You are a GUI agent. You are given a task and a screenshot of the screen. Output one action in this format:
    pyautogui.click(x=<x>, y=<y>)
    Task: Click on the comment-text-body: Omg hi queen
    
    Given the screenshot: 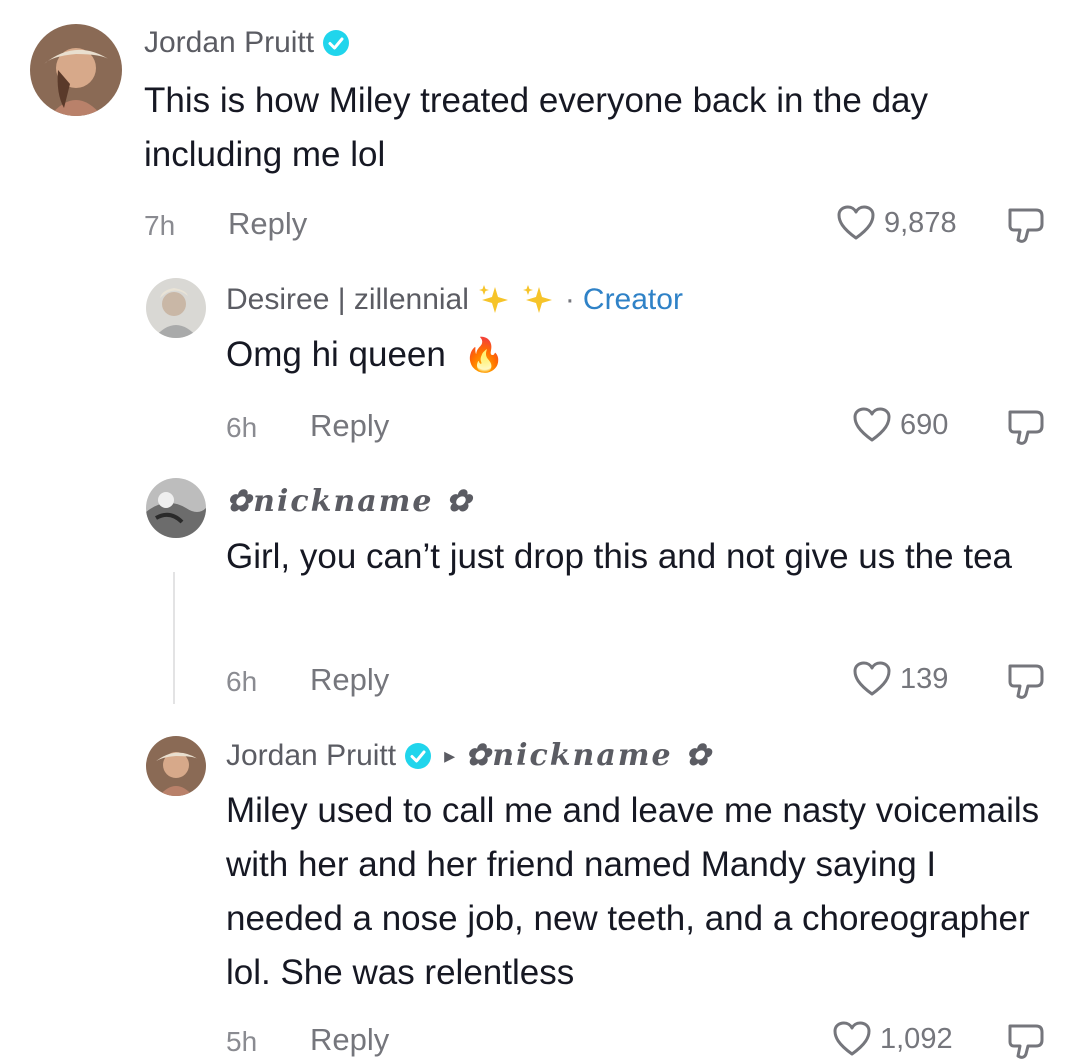 What is the action you would take?
    pyautogui.click(x=336, y=354)
    